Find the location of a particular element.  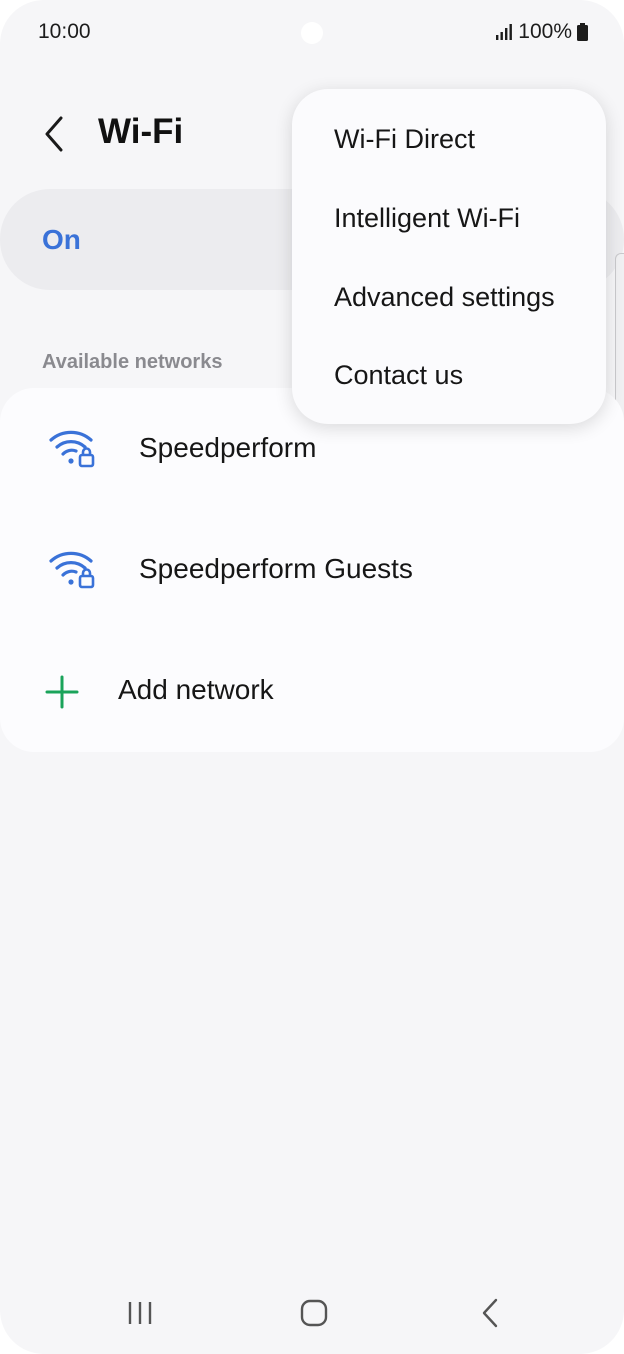

status-bar: 10:00 100% is located at coordinates (312, 32).